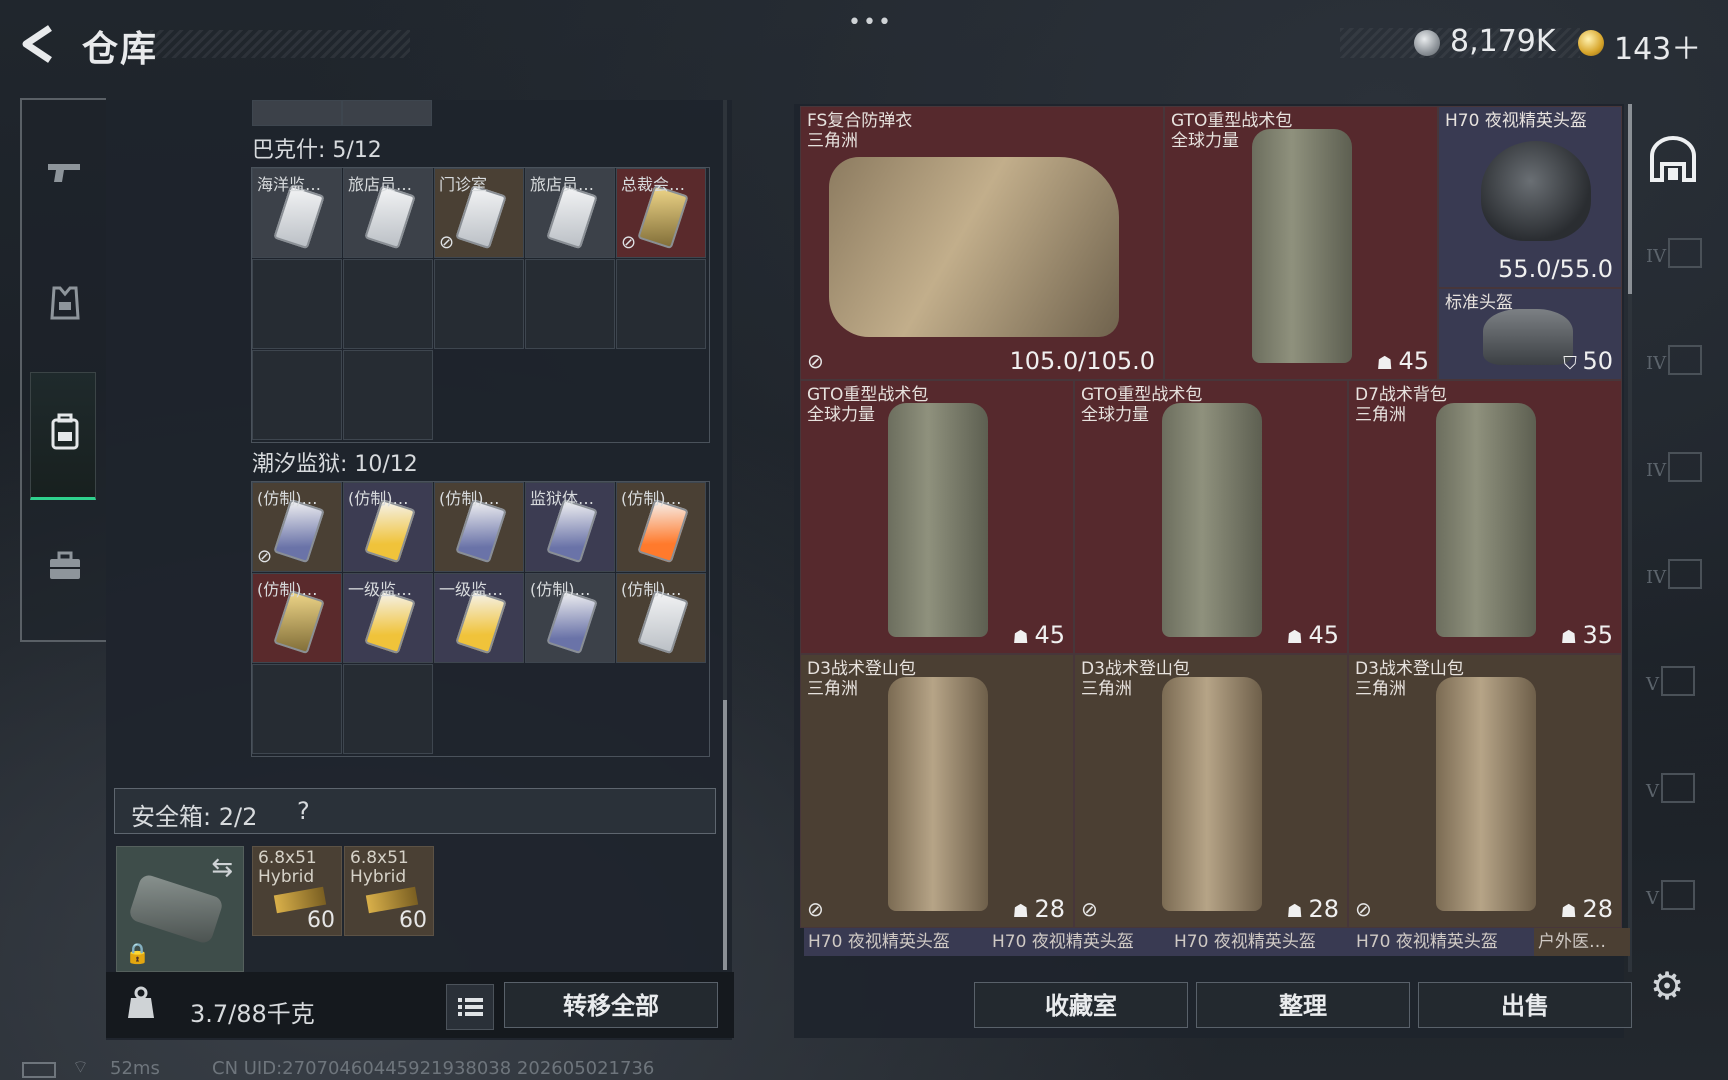 The height and width of the screenshot is (1080, 1728). What do you see at coordinates (38, 44) in the screenshot?
I see `back-button` at bounding box center [38, 44].